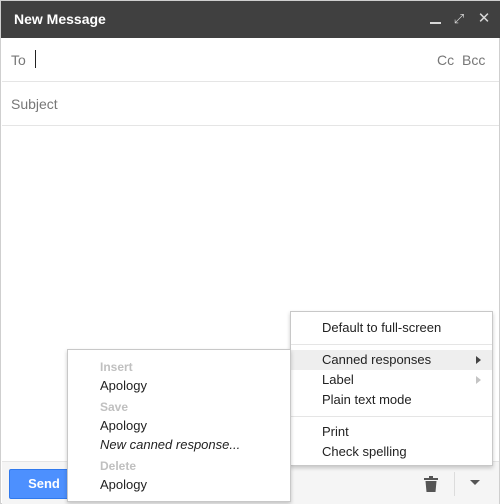 This screenshot has width=500, height=504. Describe the element at coordinates (116, 367) in the screenshot. I see `insert-header: Insert` at that location.